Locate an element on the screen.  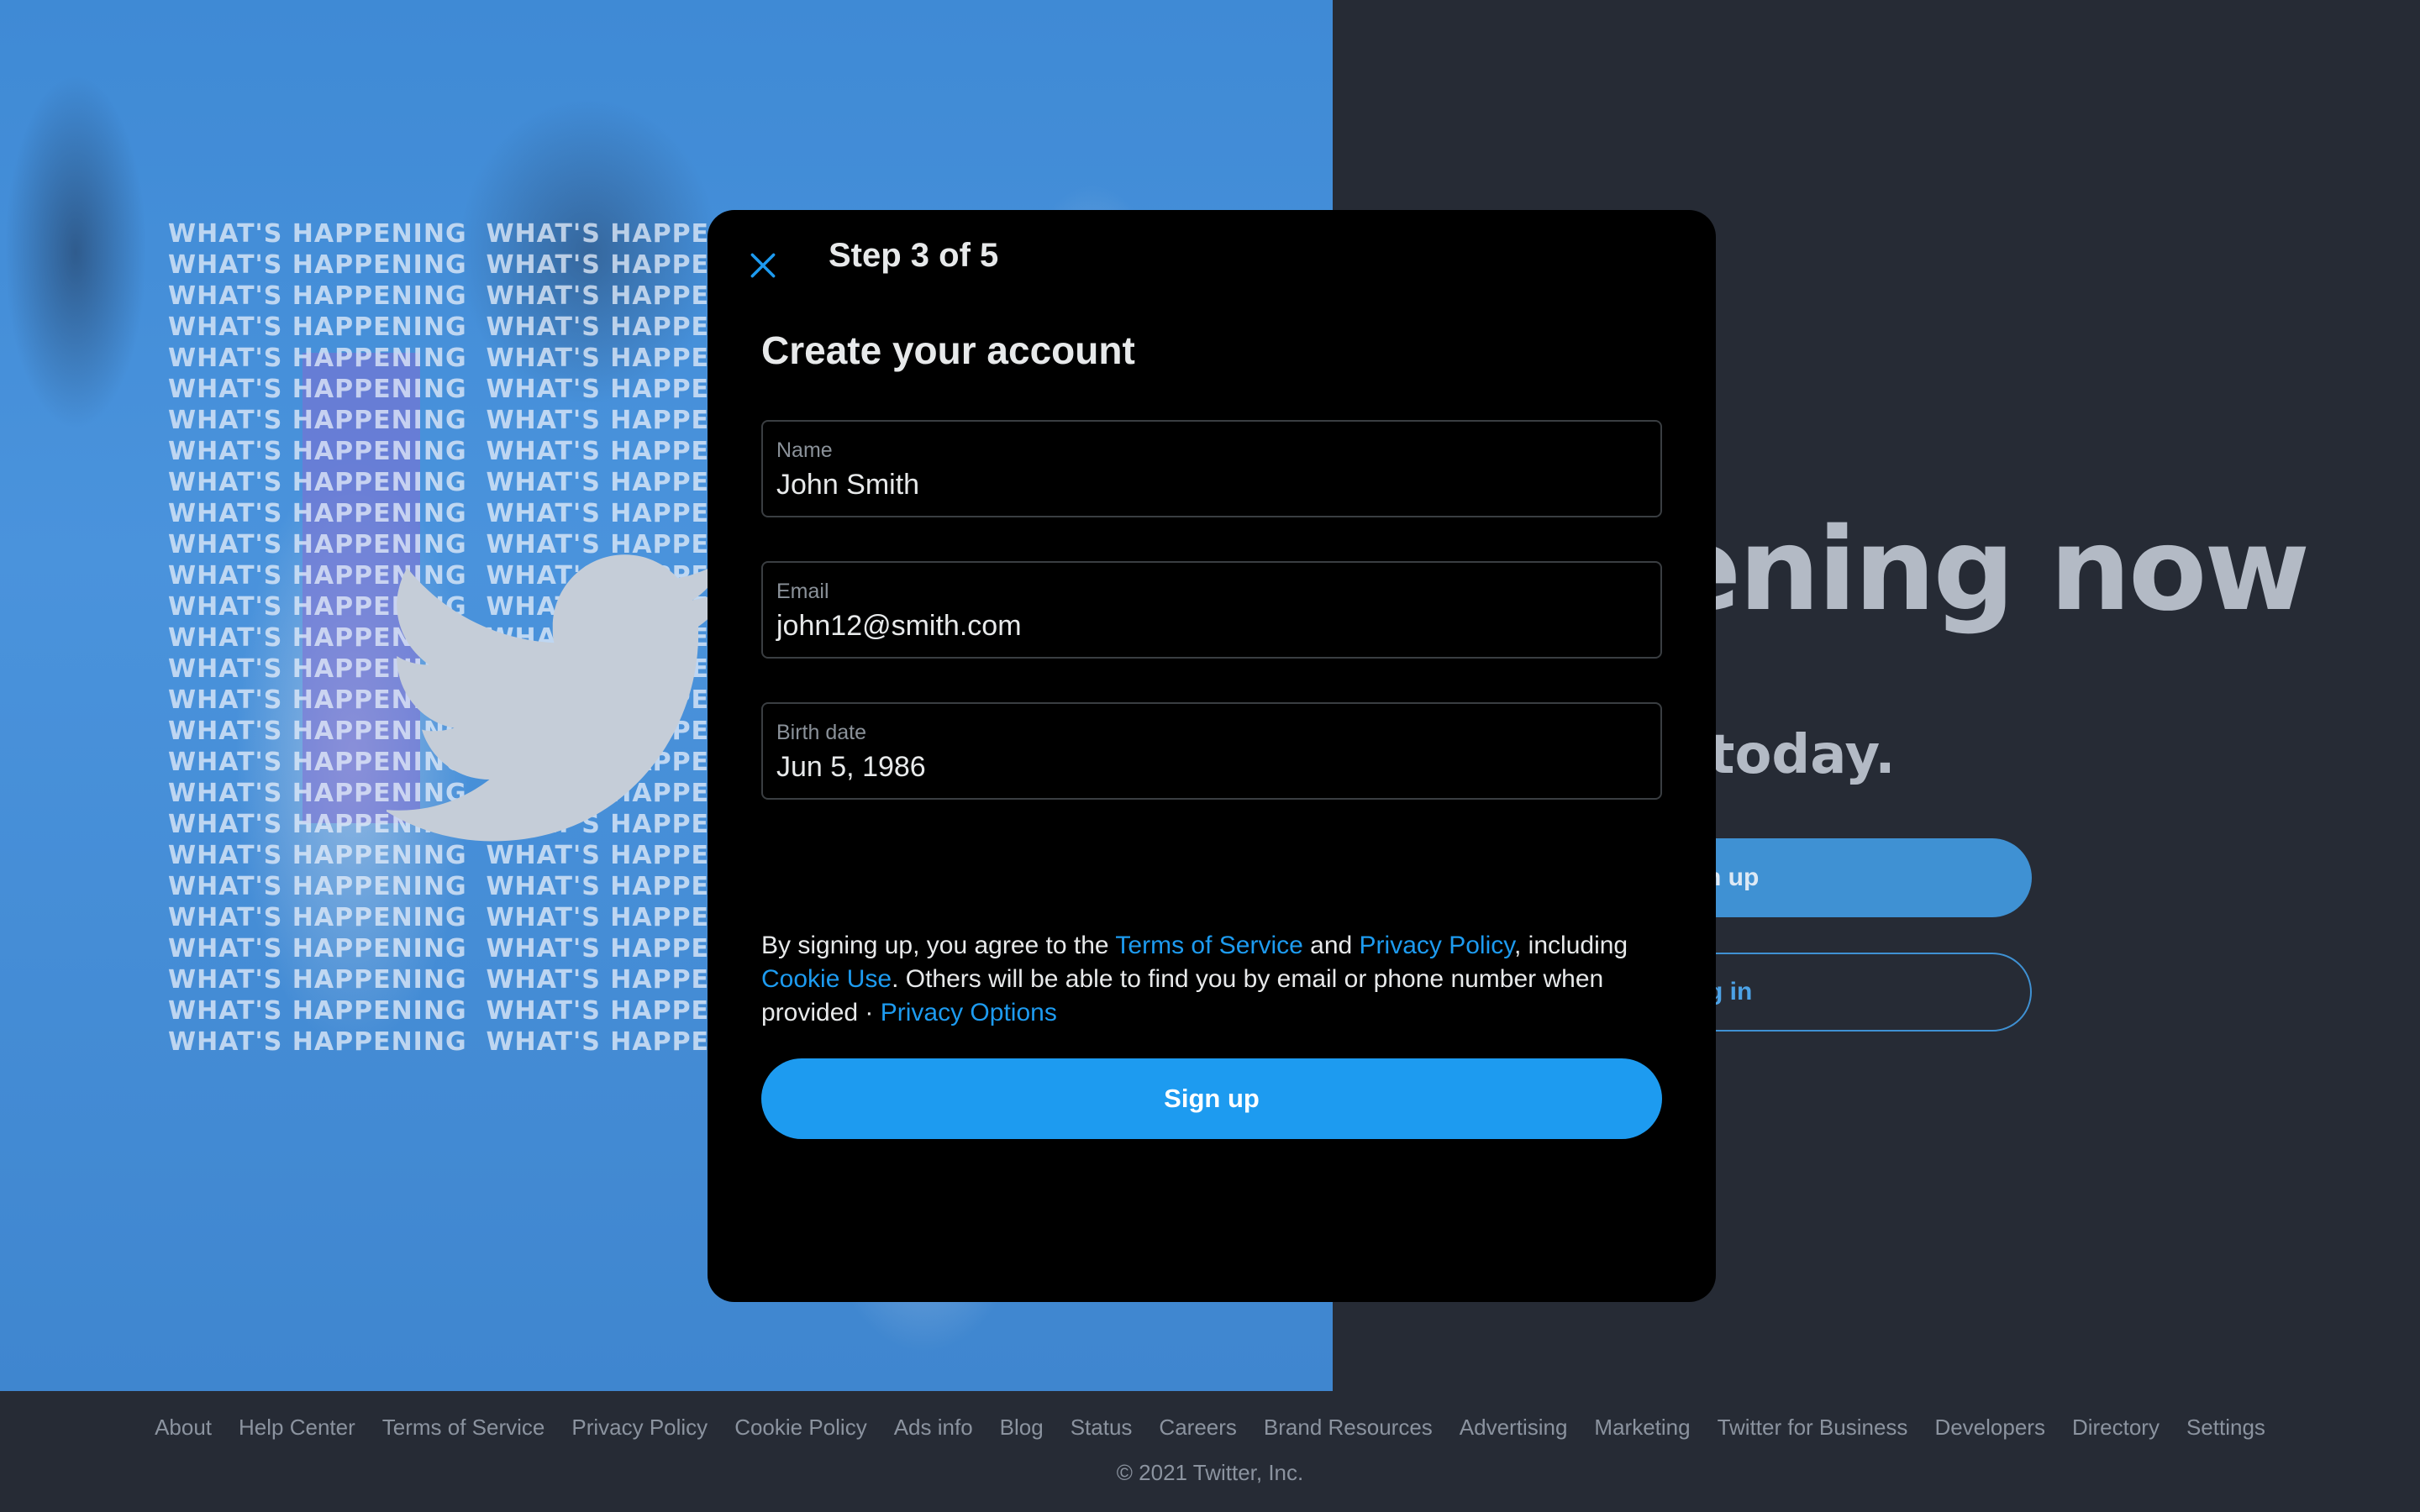
email-value: john12@smith.com is located at coordinates (899, 626).